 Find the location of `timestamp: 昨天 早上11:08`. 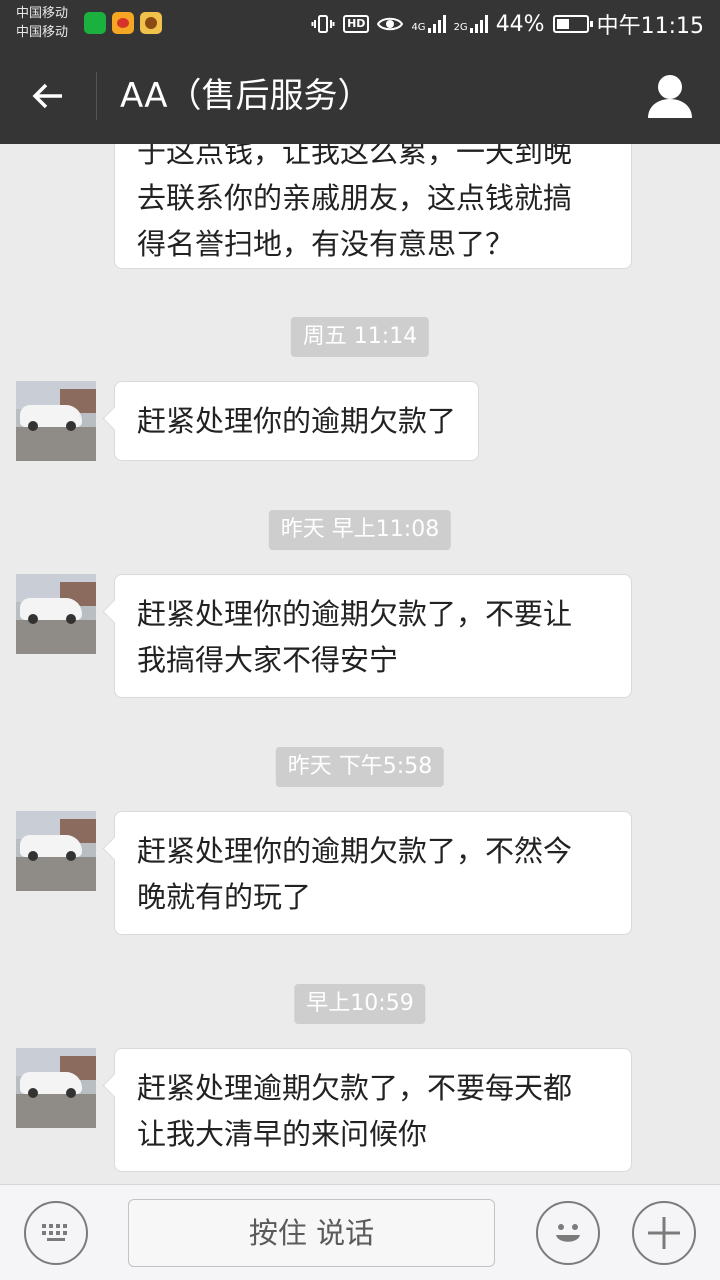

timestamp: 昨天 早上11:08 is located at coordinates (360, 530).